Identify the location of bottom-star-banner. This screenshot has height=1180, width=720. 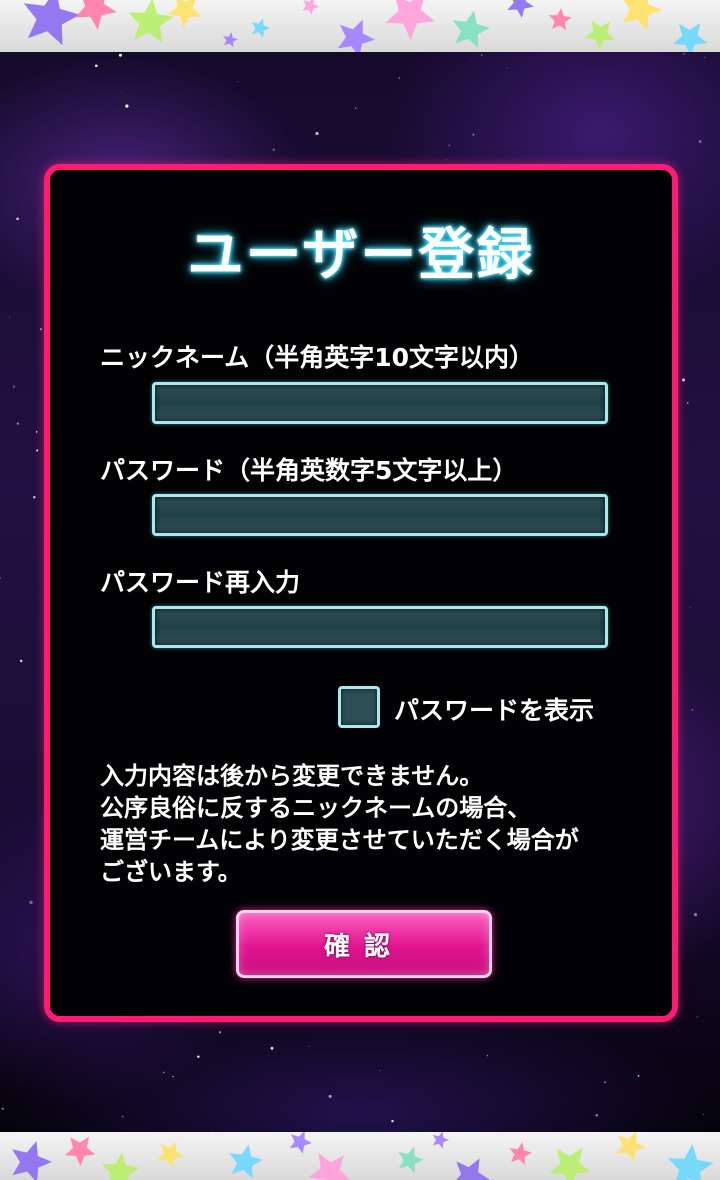
(360, 1156).